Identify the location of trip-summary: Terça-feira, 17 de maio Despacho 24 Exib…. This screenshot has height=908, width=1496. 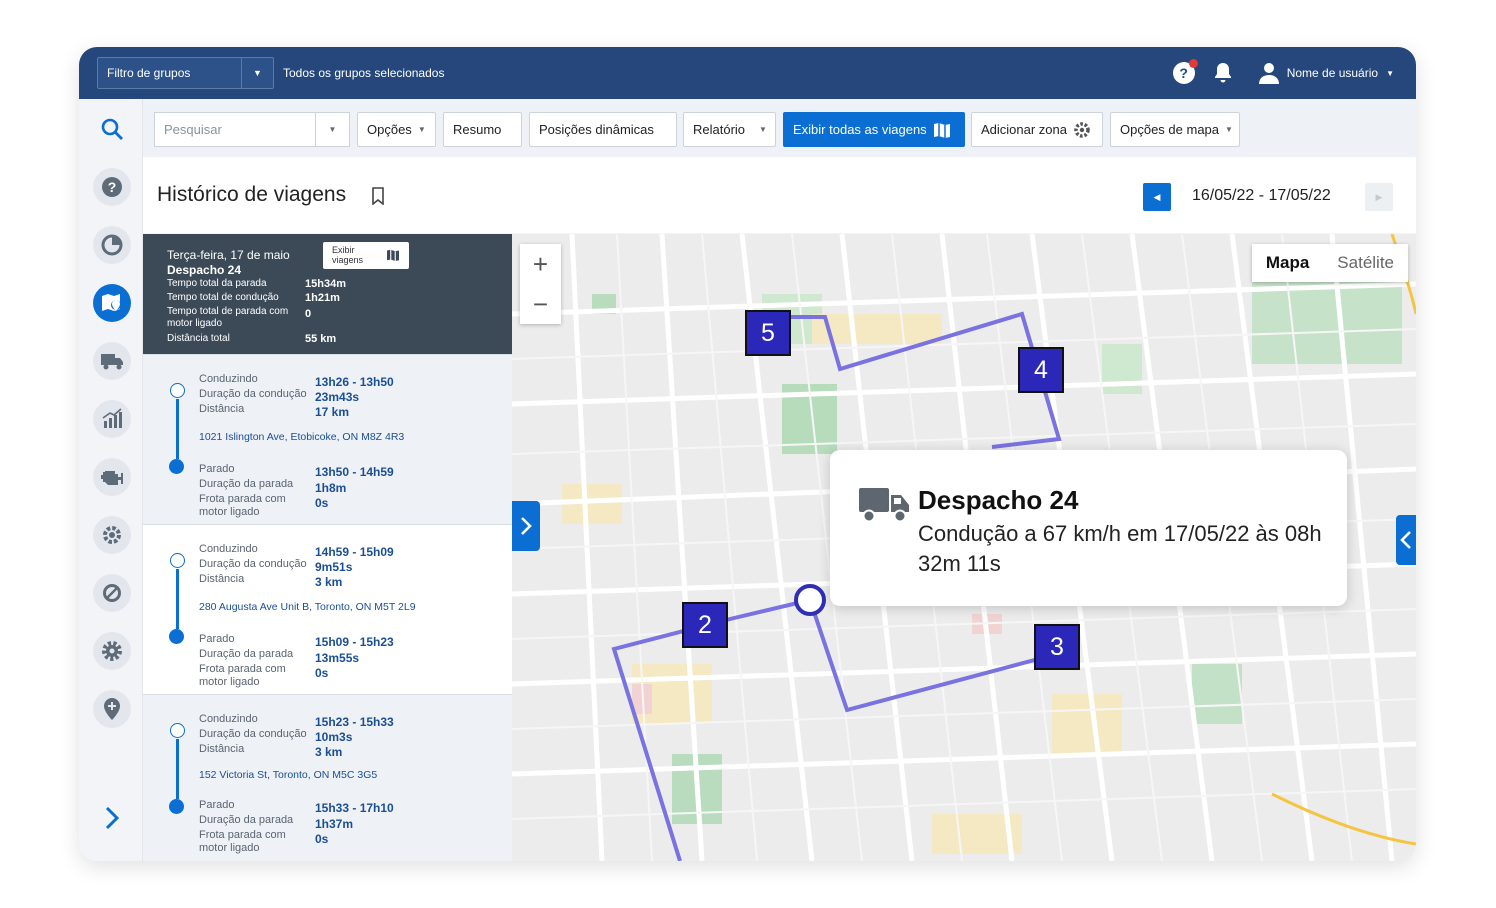
(327, 294).